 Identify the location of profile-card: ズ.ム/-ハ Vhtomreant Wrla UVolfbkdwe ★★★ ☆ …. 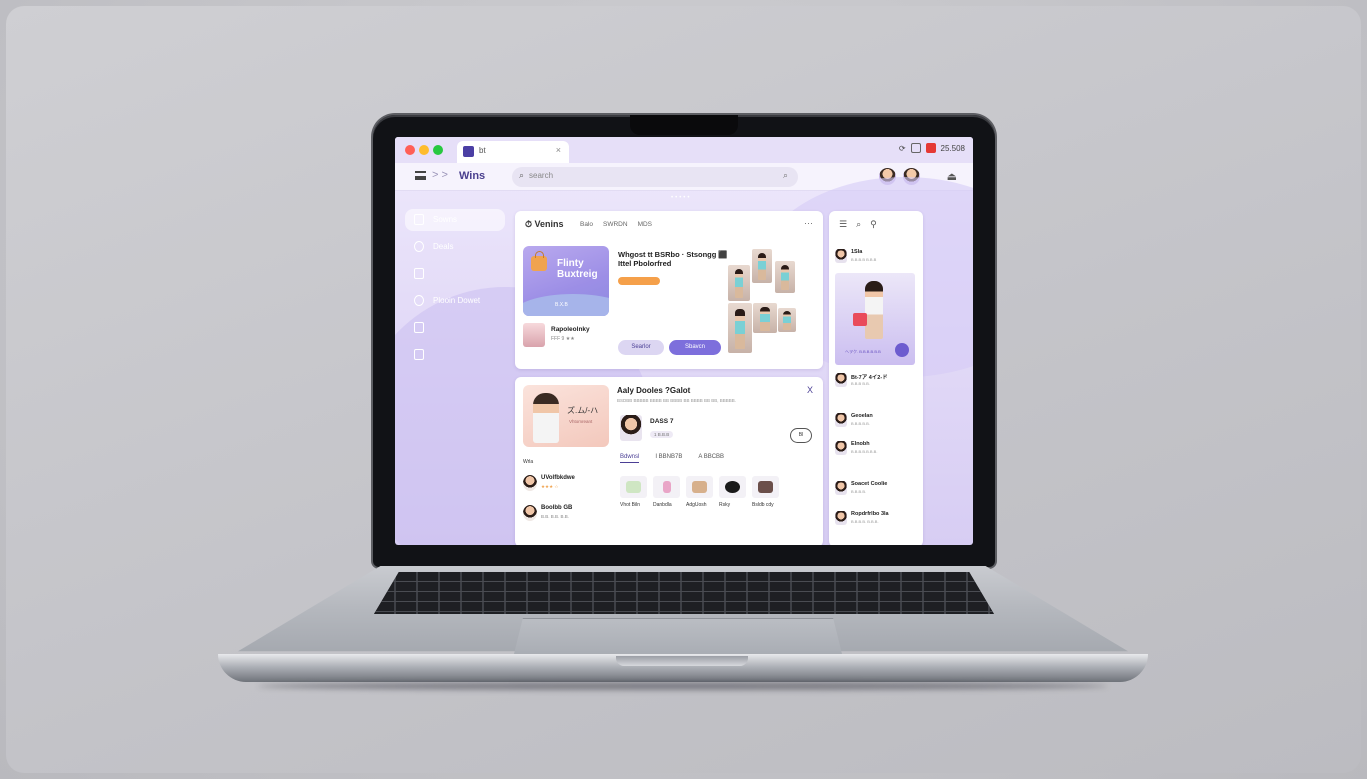
(669, 461).